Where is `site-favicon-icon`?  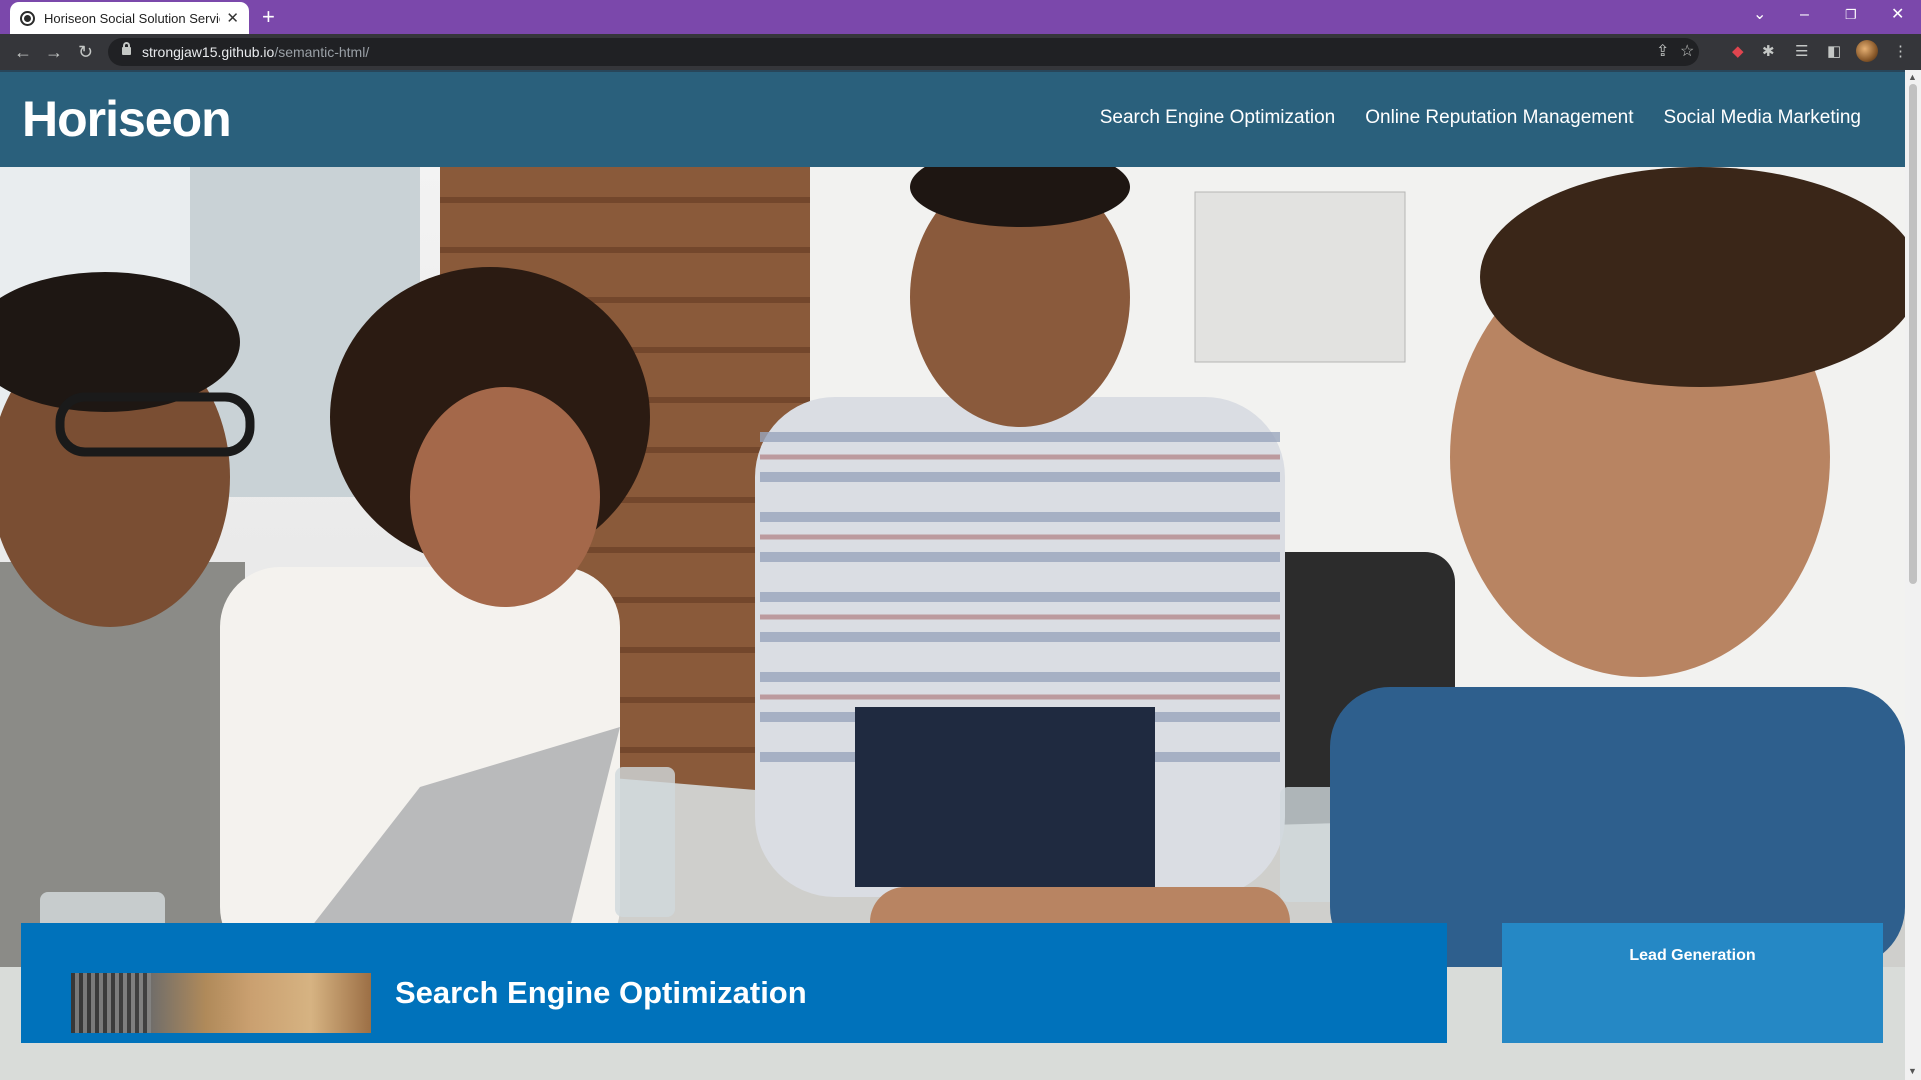
site-favicon-icon is located at coordinates (27, 18).